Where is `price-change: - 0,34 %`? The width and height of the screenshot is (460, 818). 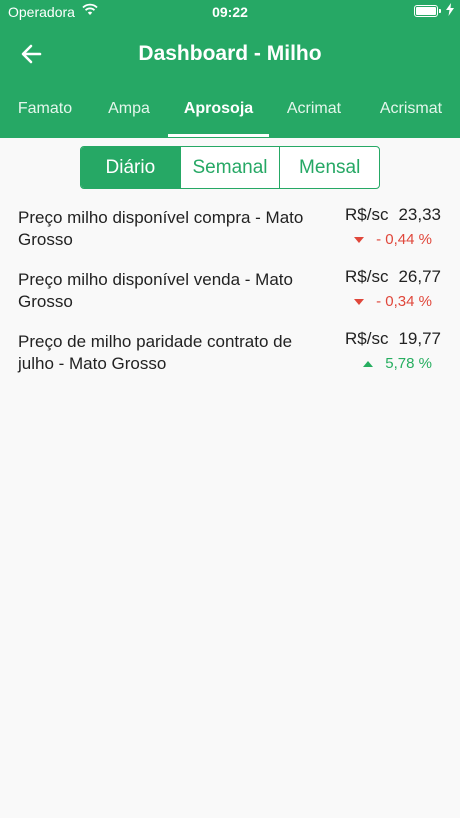 price-change: - 0,34 % is located at coordinates (393, 301).